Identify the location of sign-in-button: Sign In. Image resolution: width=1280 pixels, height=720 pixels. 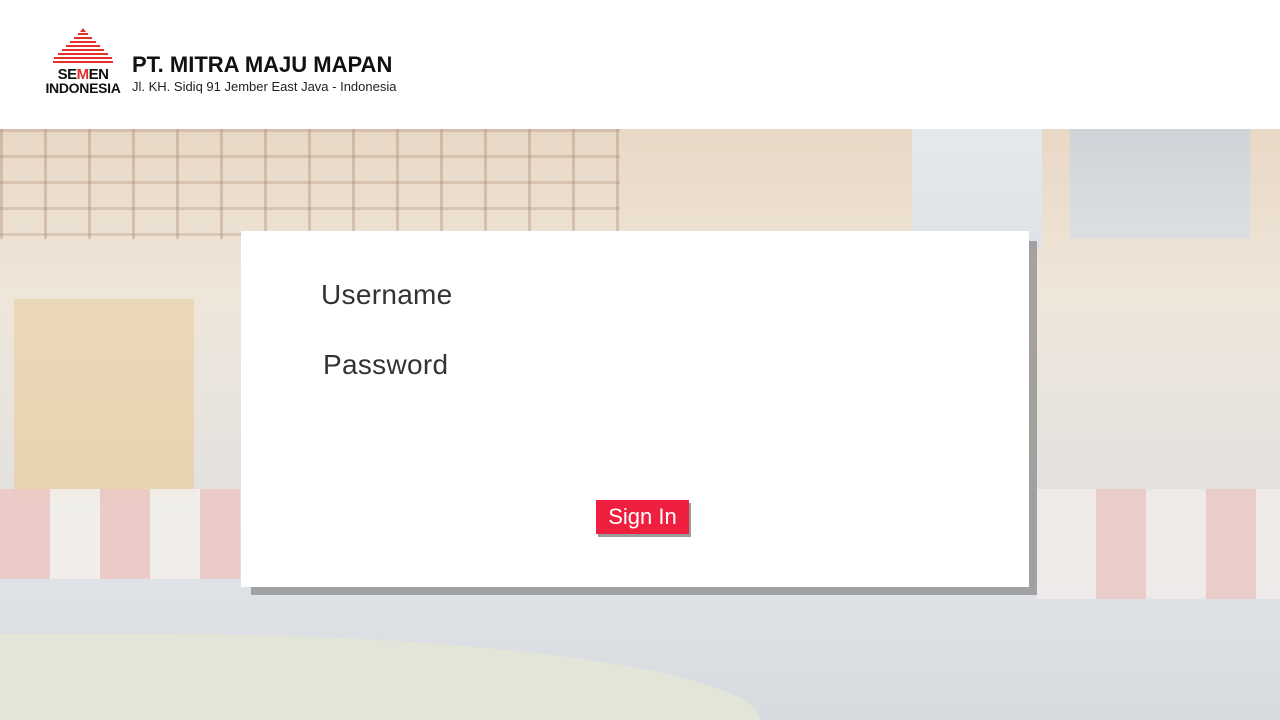
(642, 517).